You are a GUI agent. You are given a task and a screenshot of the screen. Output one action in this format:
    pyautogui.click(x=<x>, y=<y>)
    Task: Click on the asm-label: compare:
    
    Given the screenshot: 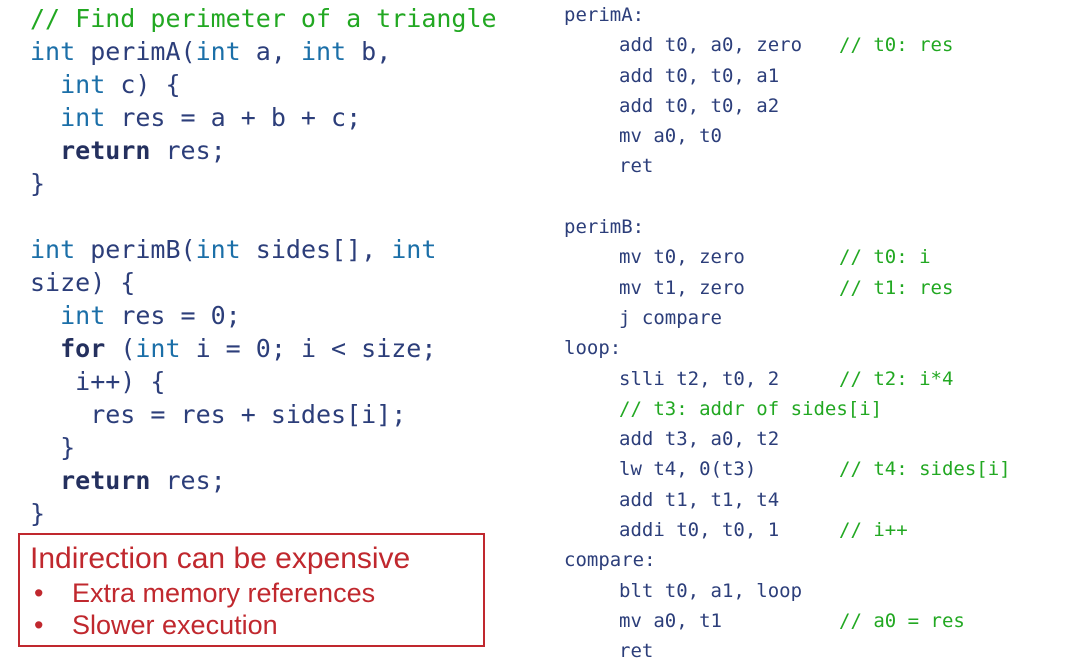 What is the action you would take?
    pyautogui.click(x=610, y=560)
    